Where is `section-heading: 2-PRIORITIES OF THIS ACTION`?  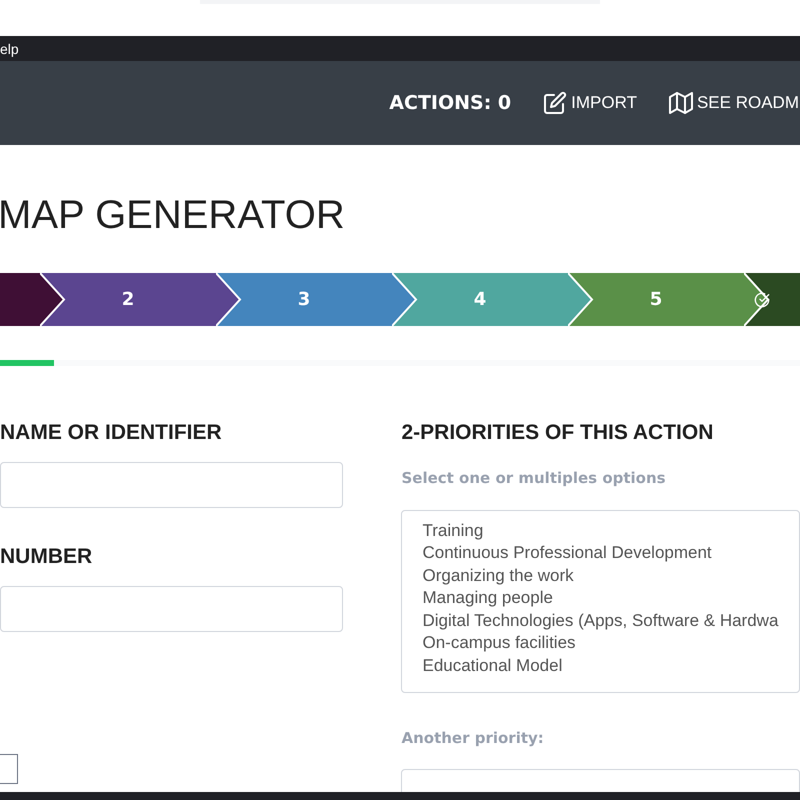
section-heading: 2-PRIORITIES OF THIS ACTION is located at coordinates (557, 432).